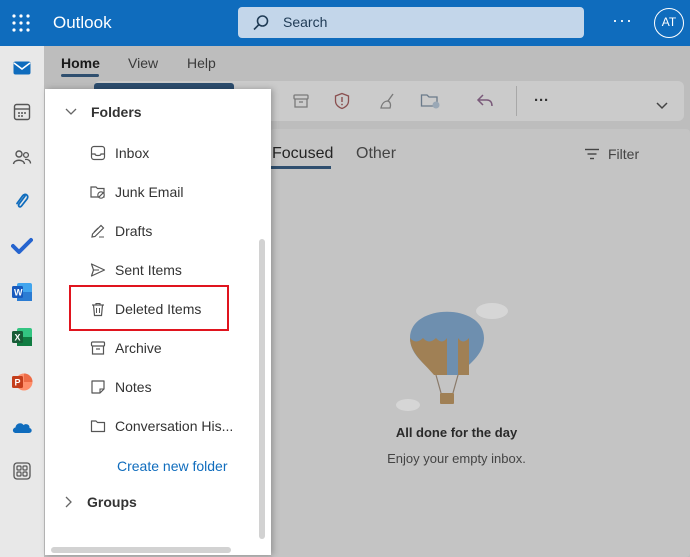 This screenshot has width=690, height=557. What do you see at coordinates (134, 231) in the screenshot?
I see `folder-label: Drafts` at bounding box center [134, 231].